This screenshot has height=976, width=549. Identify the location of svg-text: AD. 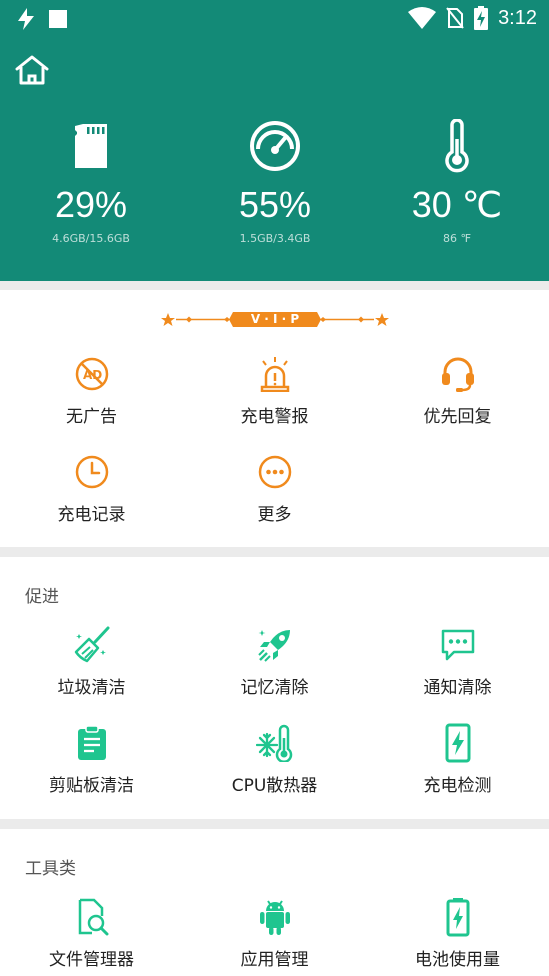
(92, 375).